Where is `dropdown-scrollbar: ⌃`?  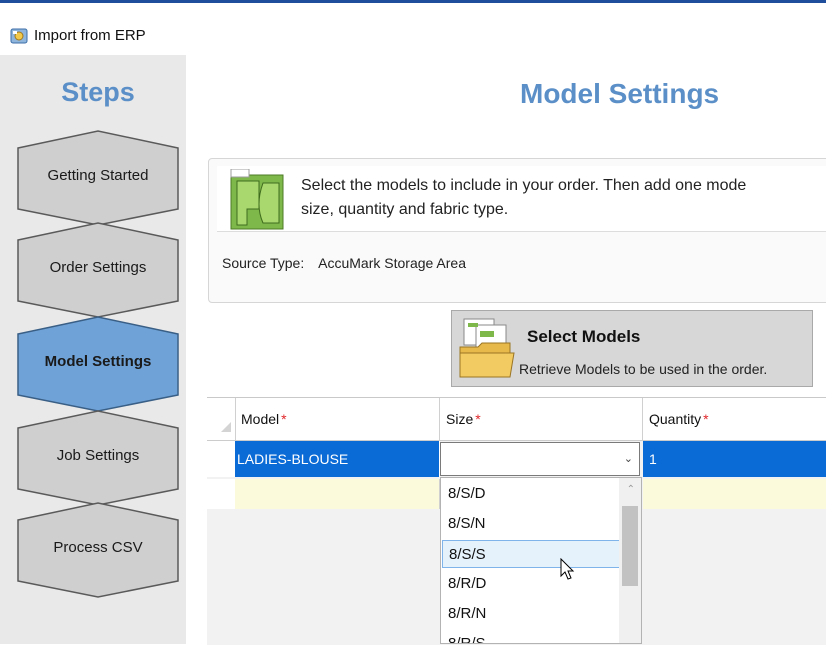
dropdown-scrollbar: ⌃ is located at coordinates (630, 560).